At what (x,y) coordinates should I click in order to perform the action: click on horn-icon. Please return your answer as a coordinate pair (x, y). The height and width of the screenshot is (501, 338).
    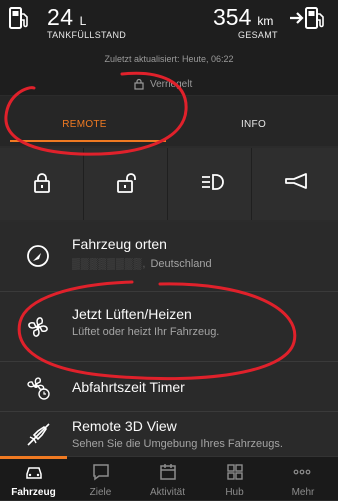
    Looking at the image, I should click on (296, 181).